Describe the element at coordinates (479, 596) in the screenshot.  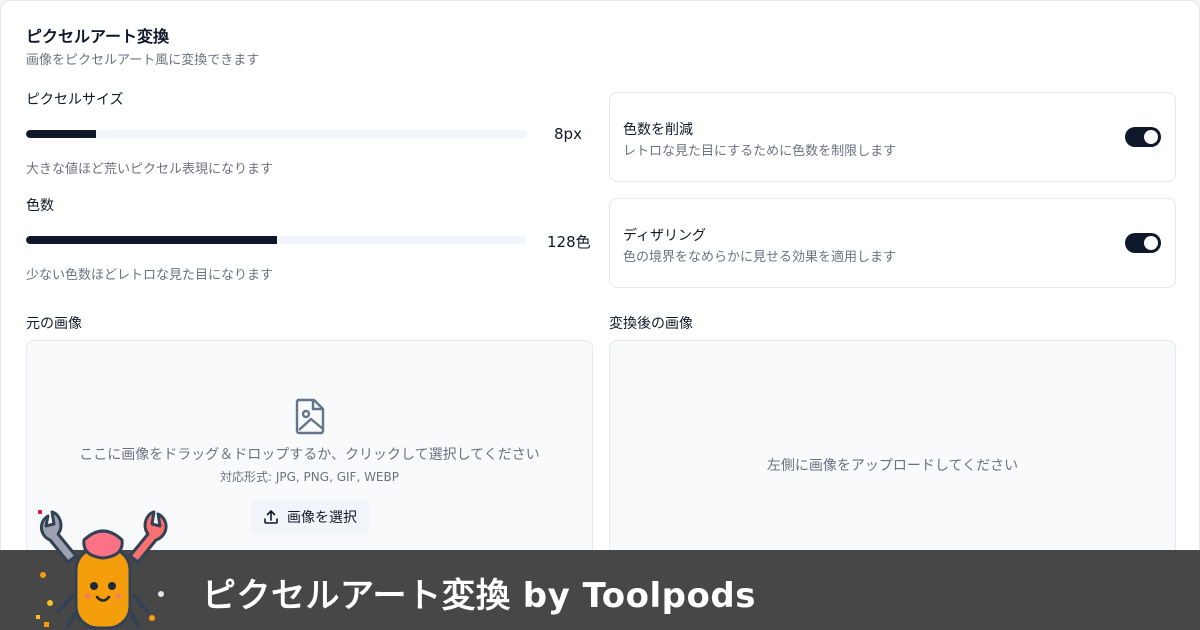
I see `banner-title: ピクセルアート変換 by Toolpods` at that location.